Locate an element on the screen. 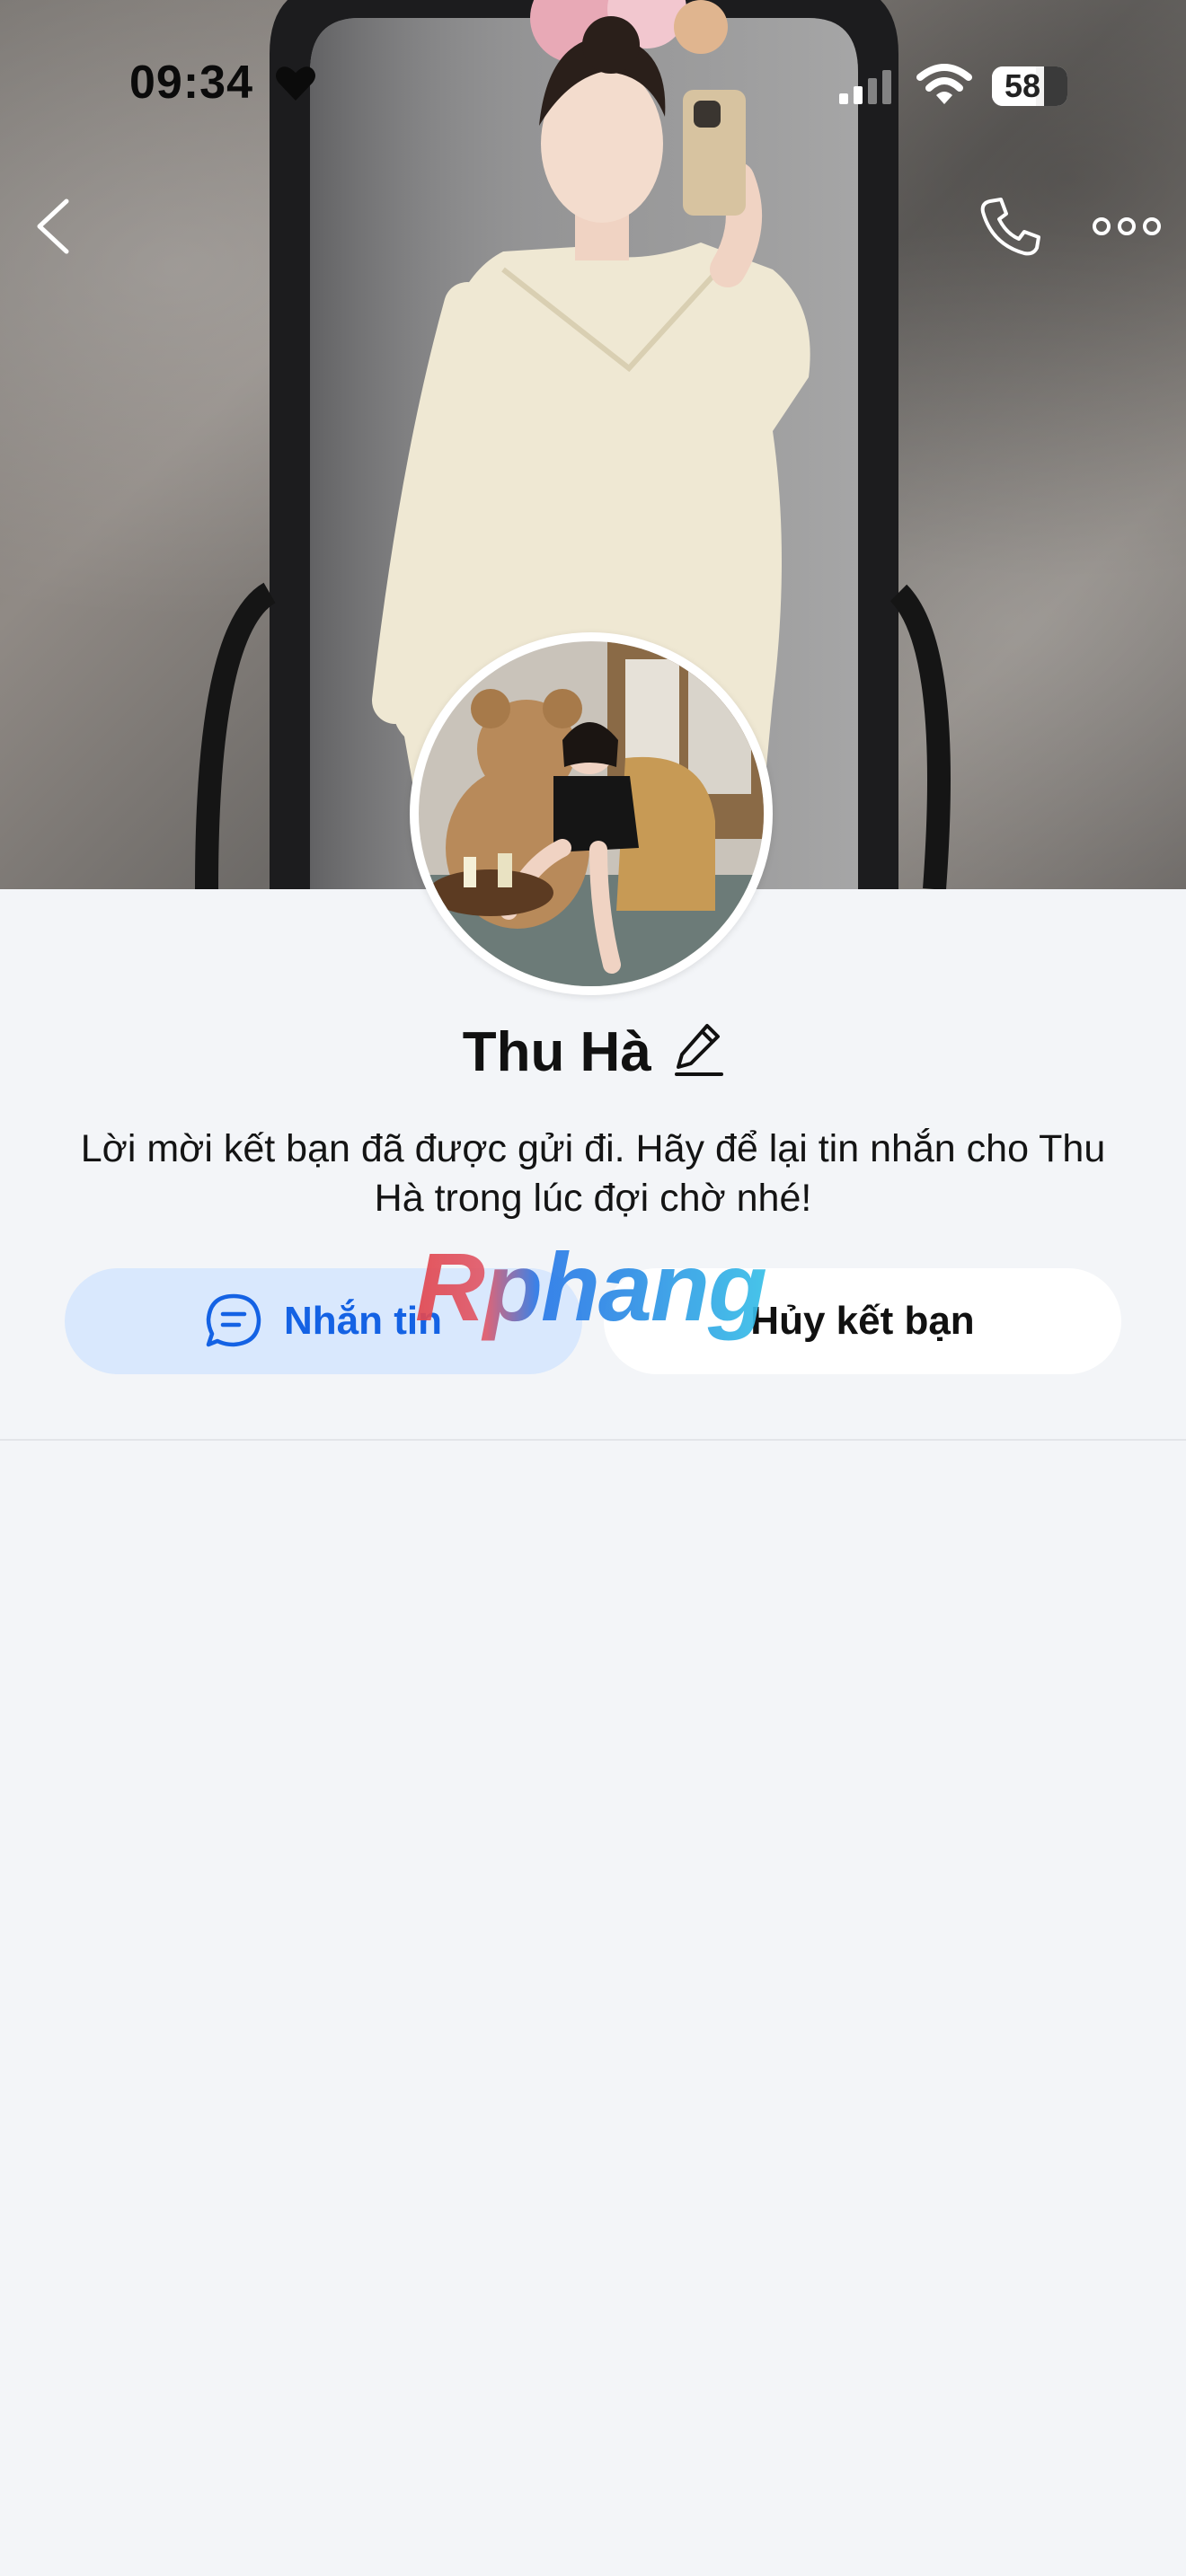  status-bar: 09:34 58 is located at coordinates (593, 85).